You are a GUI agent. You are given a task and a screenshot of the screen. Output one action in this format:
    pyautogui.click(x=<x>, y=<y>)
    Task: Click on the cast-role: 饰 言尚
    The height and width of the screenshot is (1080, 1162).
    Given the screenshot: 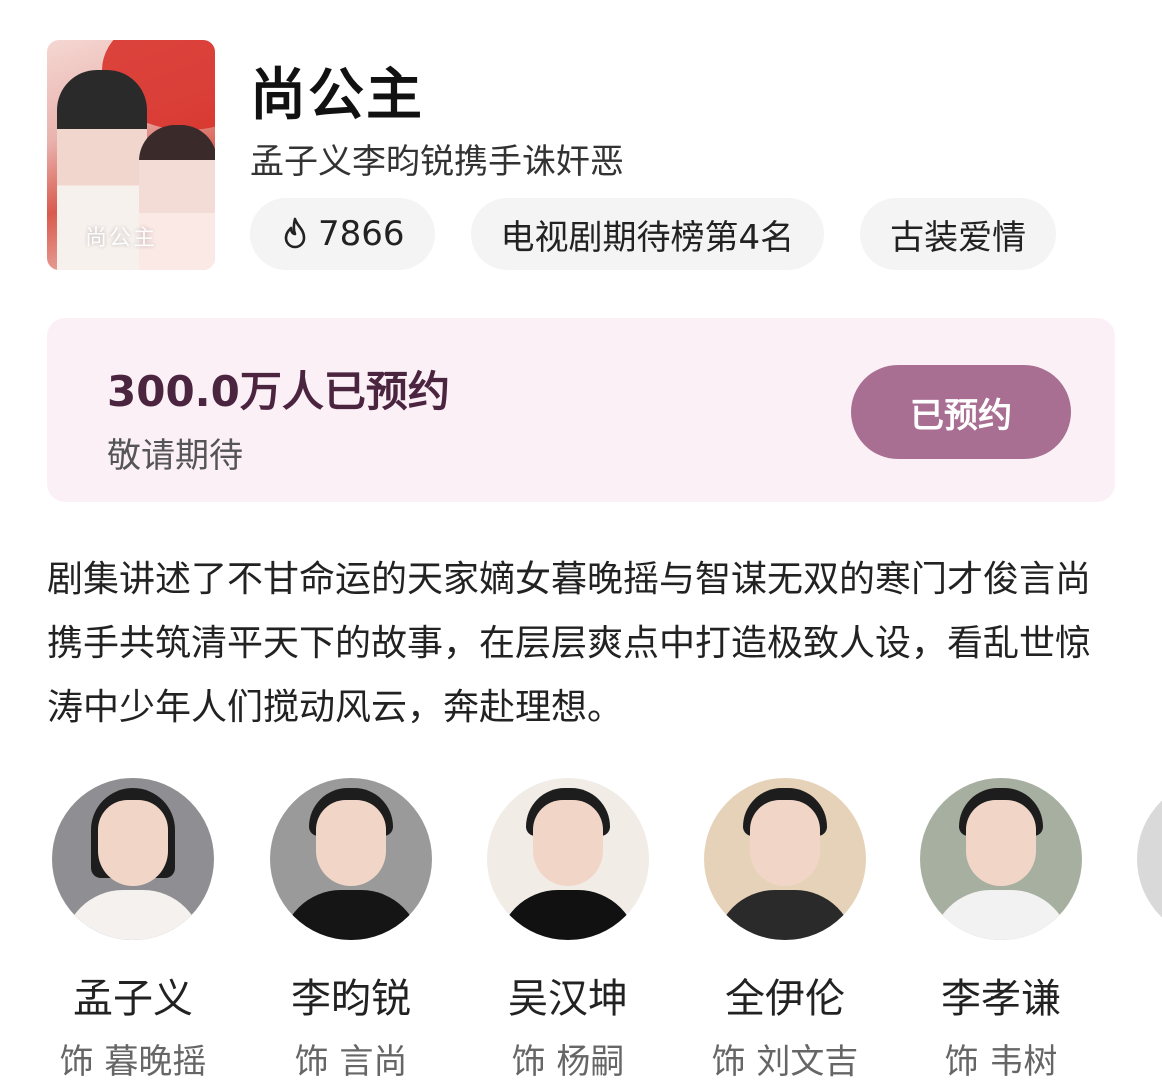 What is the action you would take?
    pyautogui.click(x=351, y=1061)
    